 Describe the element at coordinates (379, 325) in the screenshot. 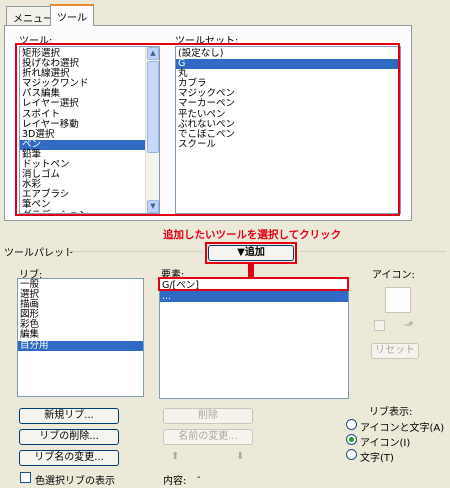

I see `icon-checkbox` at that location.